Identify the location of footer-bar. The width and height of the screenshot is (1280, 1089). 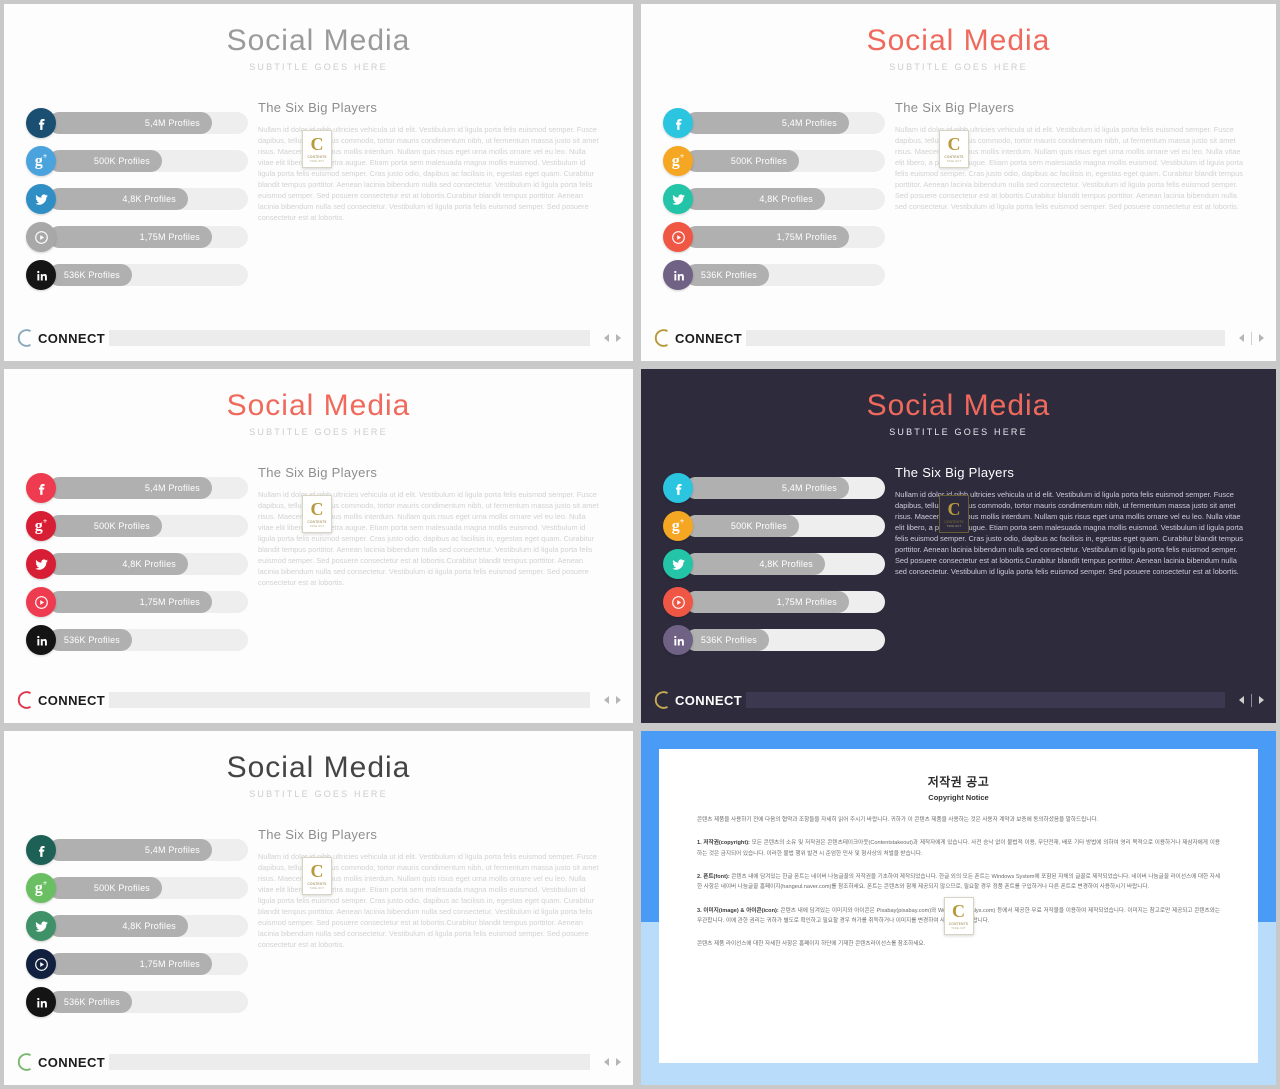
(349, 1062).